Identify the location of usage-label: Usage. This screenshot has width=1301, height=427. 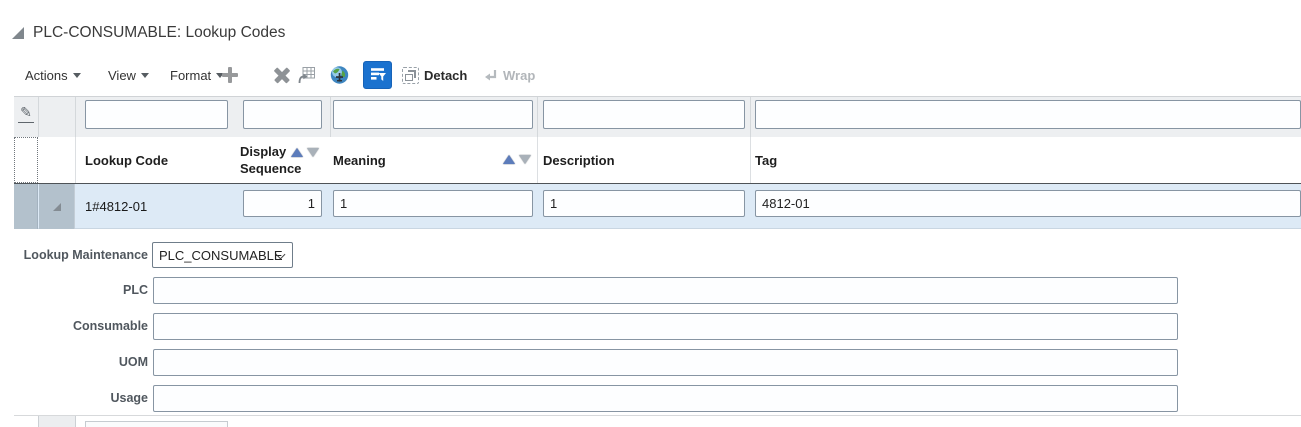
(129, 398).